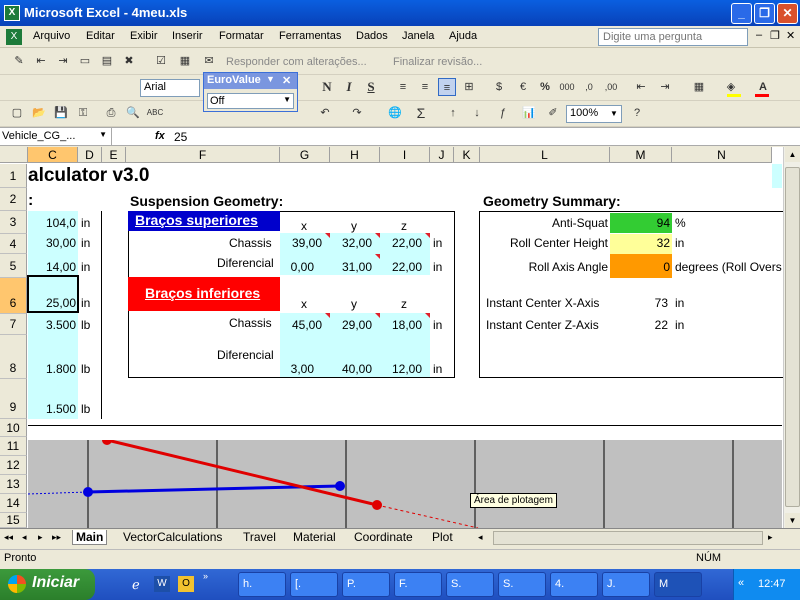 This screenshot has width=800, height=600. What do you see at coordinates (447, 87) in the screenshot?
I see `align-right-icon: ≡` at bounding box center [447, 87].